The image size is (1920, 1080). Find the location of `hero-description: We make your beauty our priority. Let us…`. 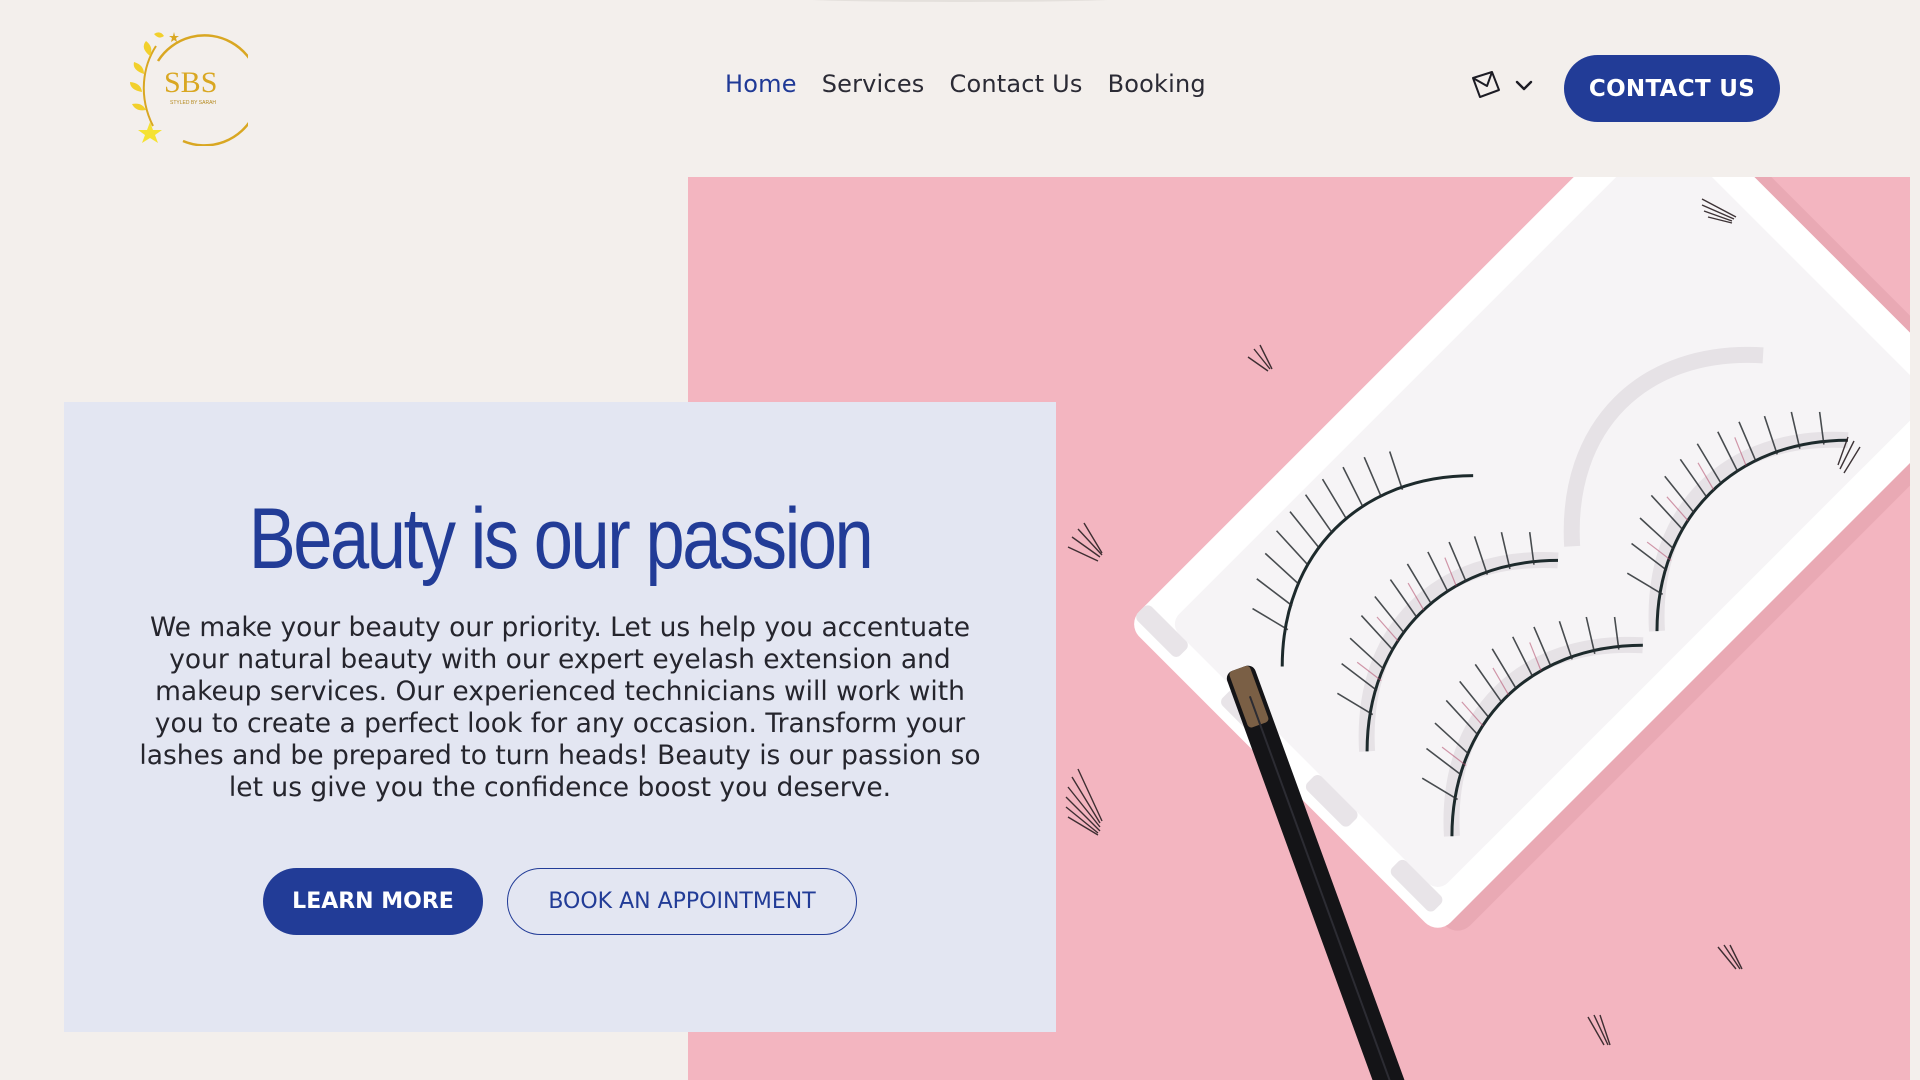

hero-description: We make your beauty our priority. Let us… is located at coordinates (560, 707).